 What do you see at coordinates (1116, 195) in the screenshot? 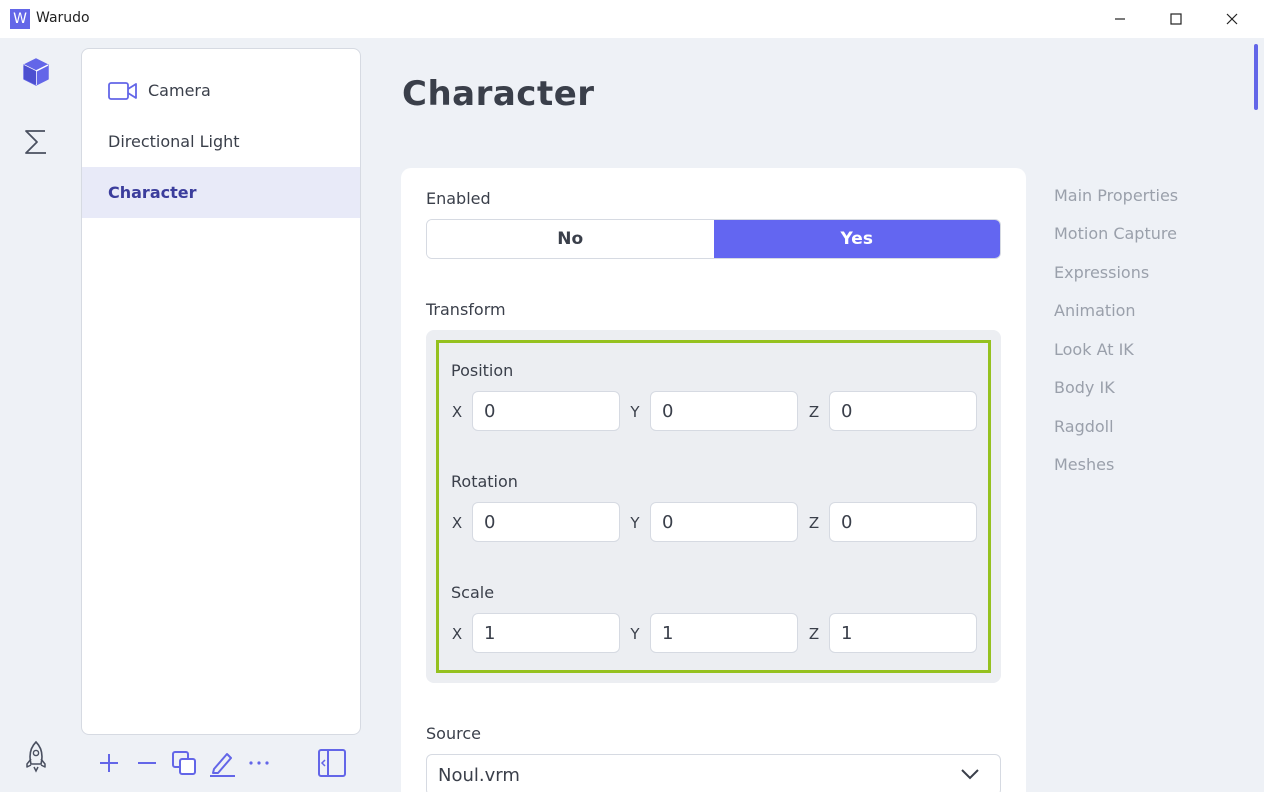
I see `nav-main-properties: Main Properties` at bounding box center [1116, 195].